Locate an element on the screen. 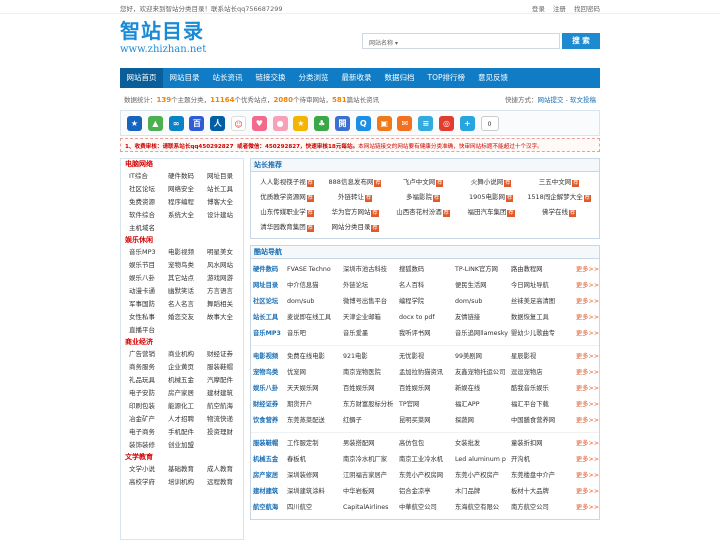 The width and height of the screenshot is (720, 540). nav-item: 网站目录 is located at coordinates (184, 78).